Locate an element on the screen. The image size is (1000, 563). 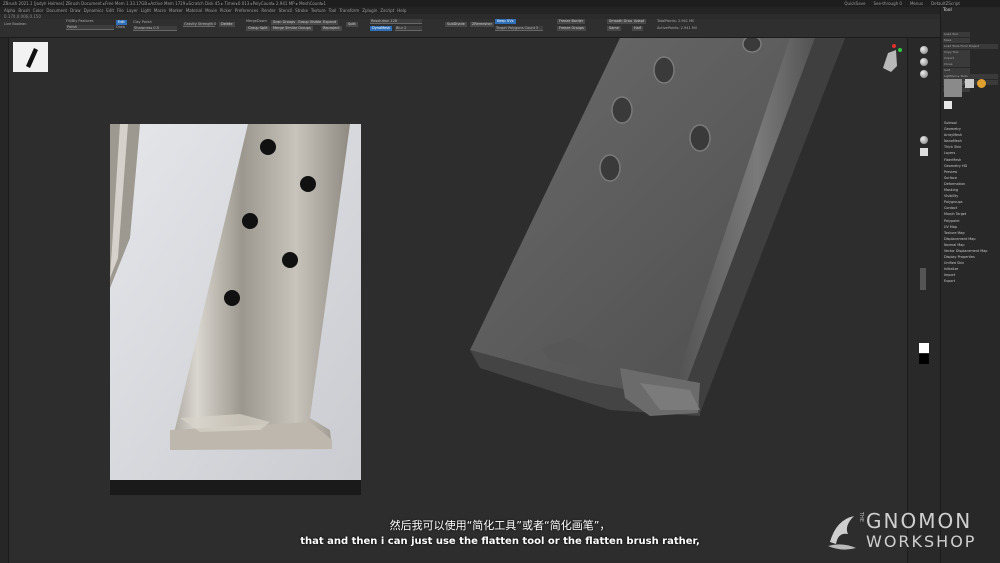
menu-draw: Draw is located at coordinates (75, 10).